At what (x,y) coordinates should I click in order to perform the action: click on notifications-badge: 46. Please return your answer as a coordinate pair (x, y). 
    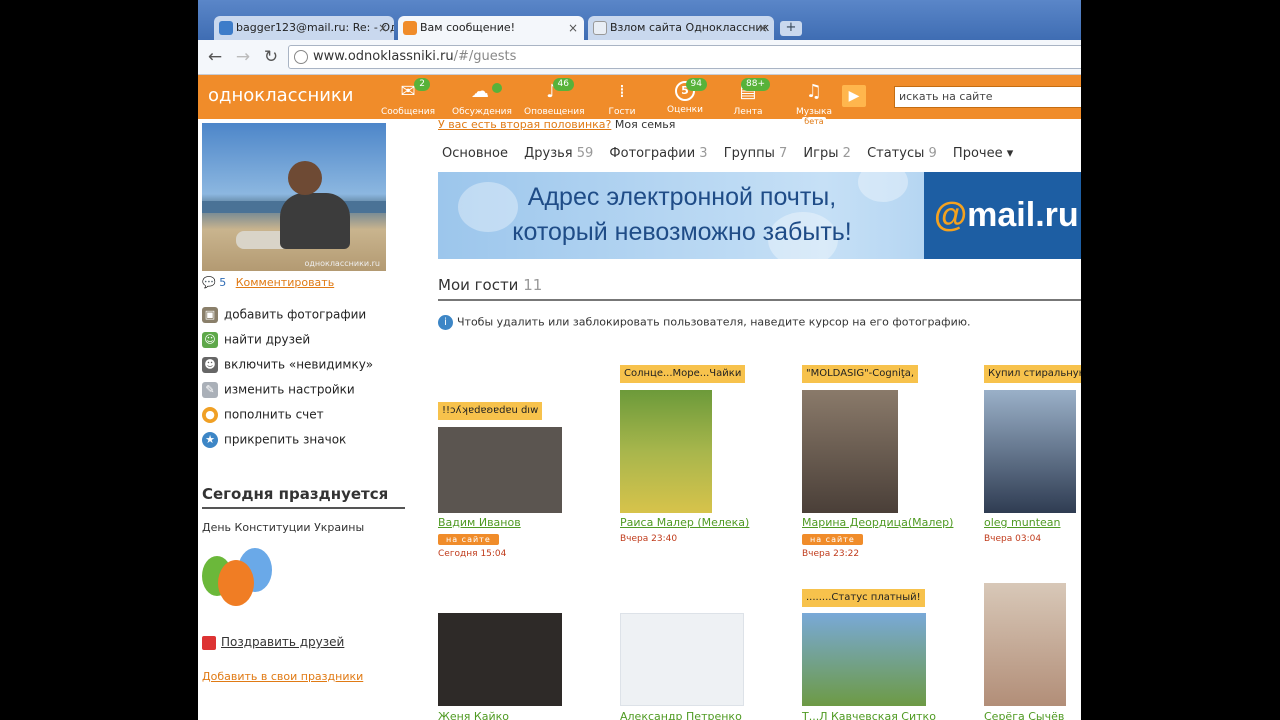
    Looking at the image, I should click on (563, 84).